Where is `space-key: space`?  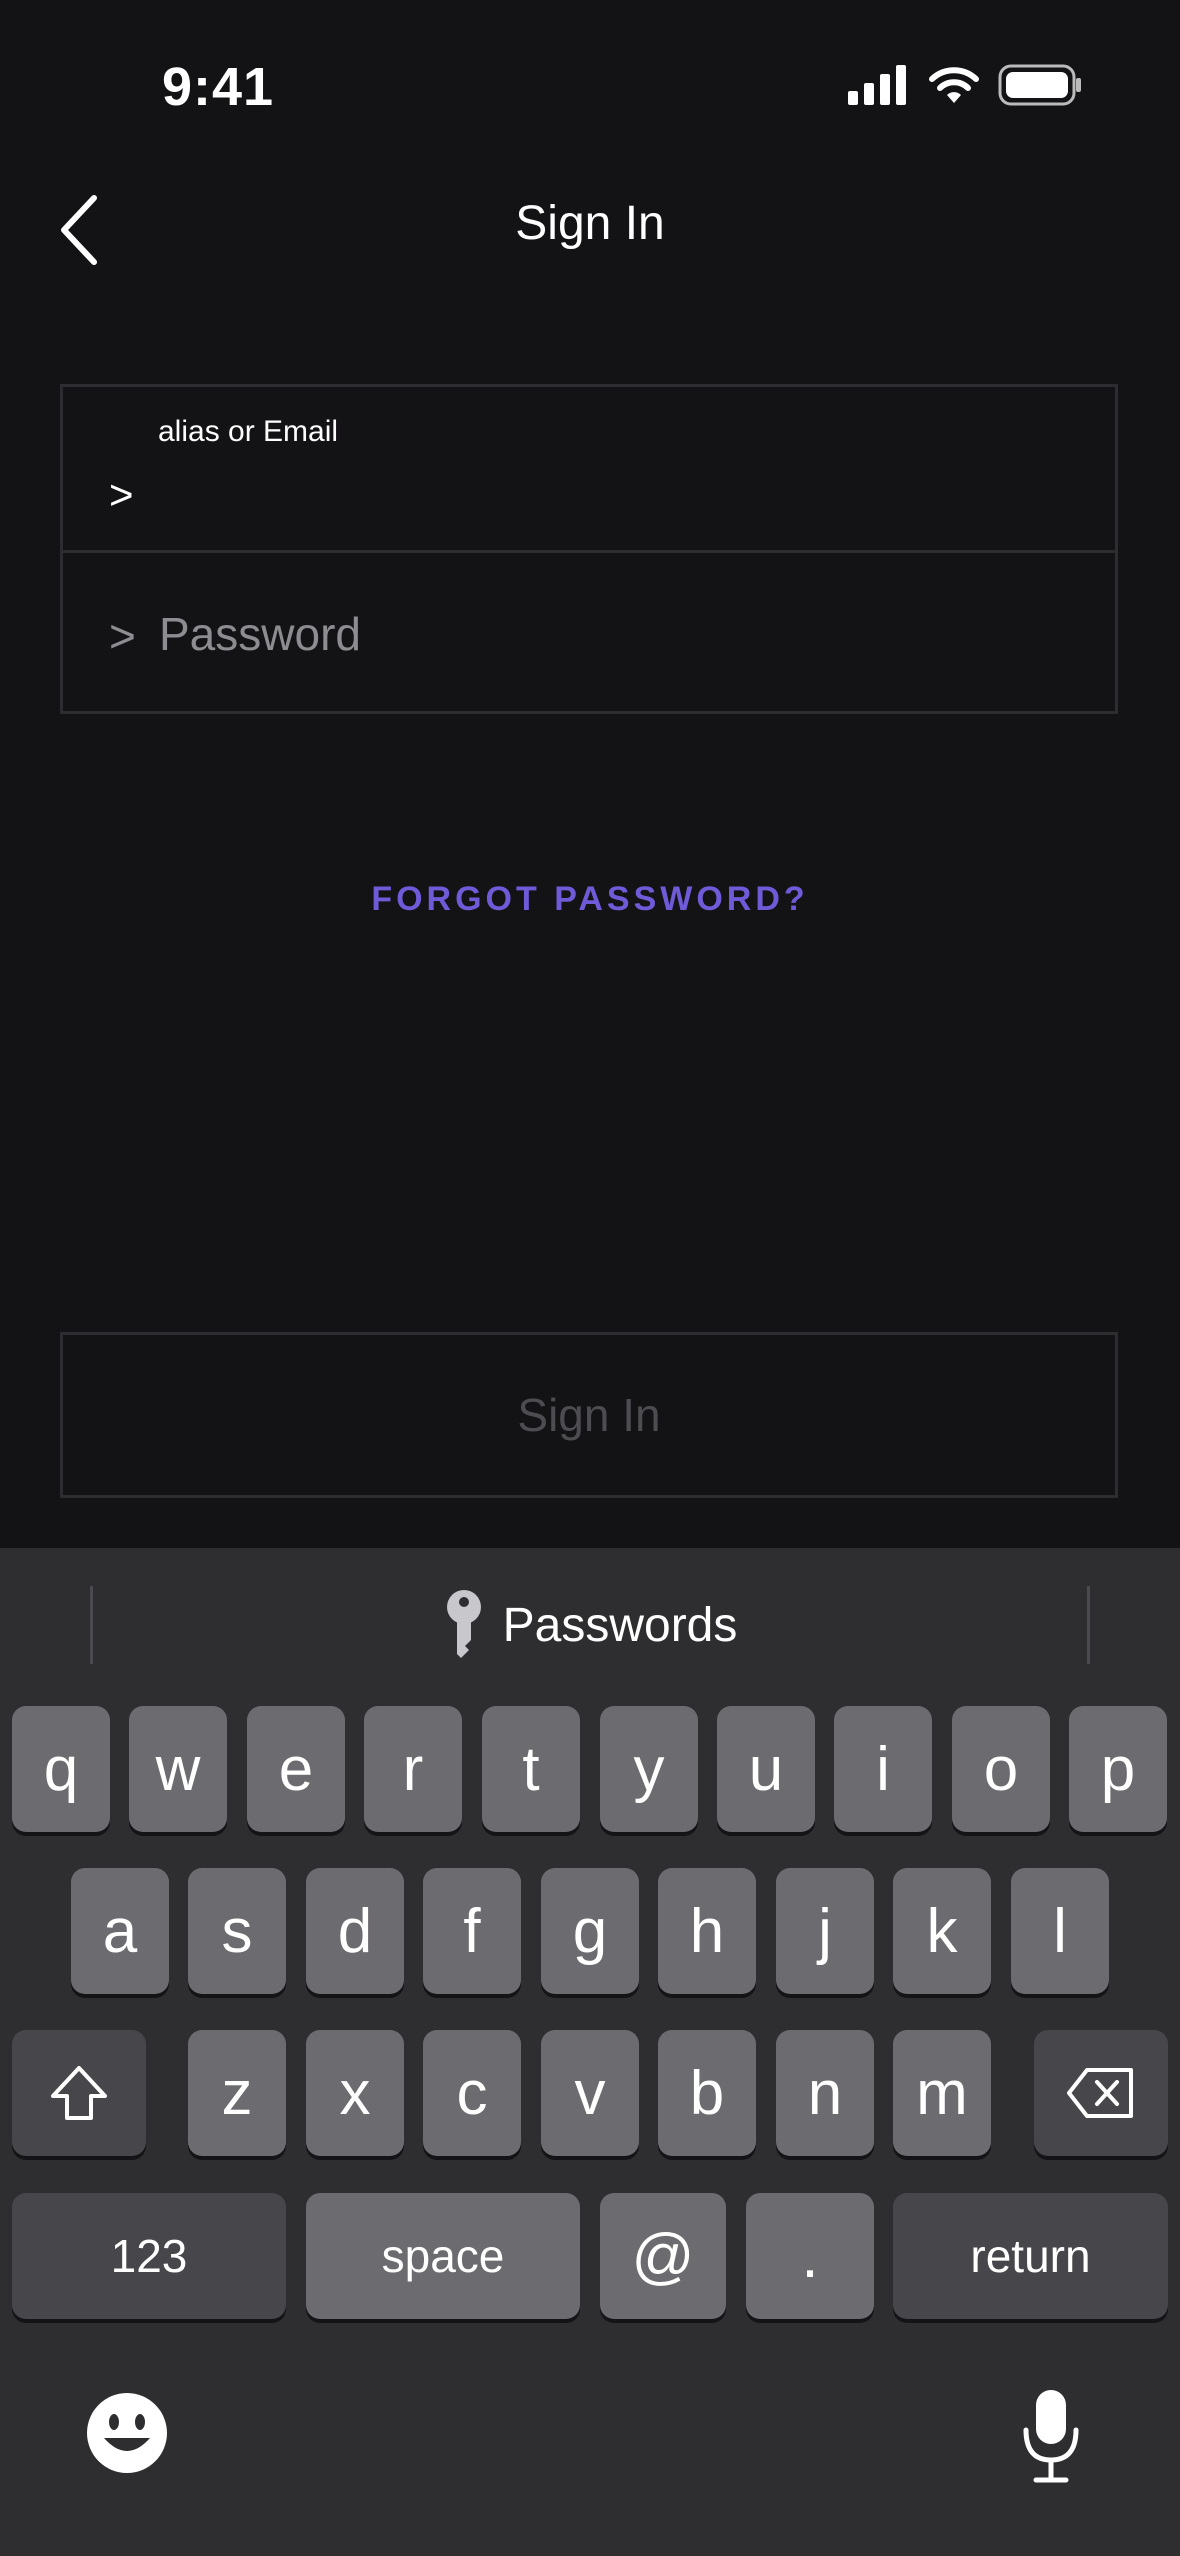
space-key: space is located at coordinates (443, 2256).